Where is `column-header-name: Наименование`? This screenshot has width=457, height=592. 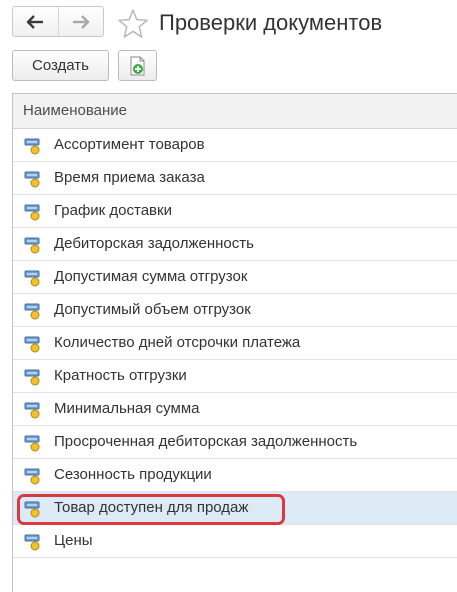 column-header-name: Наименование is located at coordinates (235, 111).